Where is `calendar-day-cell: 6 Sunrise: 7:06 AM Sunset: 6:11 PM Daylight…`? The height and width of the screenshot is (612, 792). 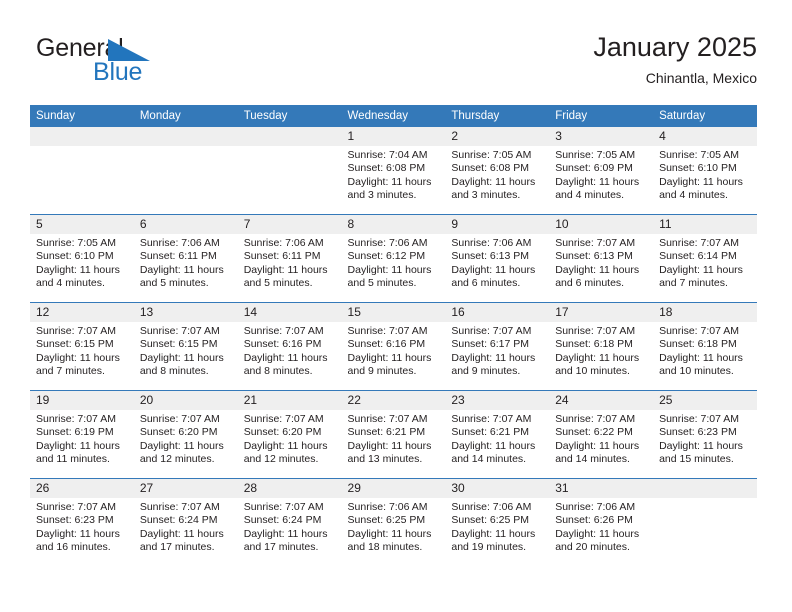
calendar-day-cell: 6 Sunrise: 7:06 AM Sunset: 6:11 PM Daylight… is located at coordinates (185, 258).